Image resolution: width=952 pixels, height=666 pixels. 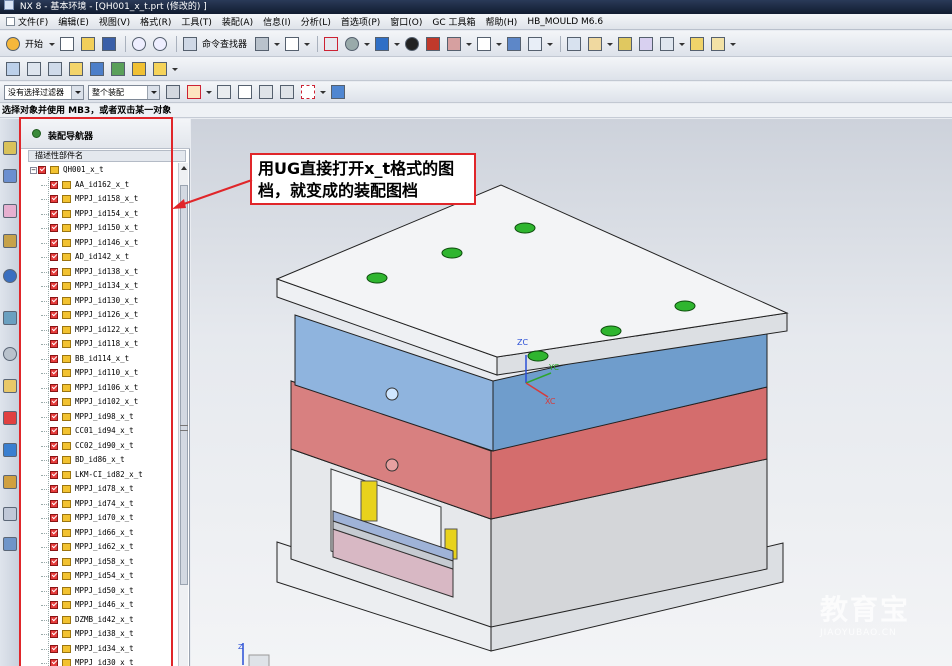 What do you see at coordinates (10, 318) in the screenshot?
I see `history-tab-icon` at bounding box center [10, 318].